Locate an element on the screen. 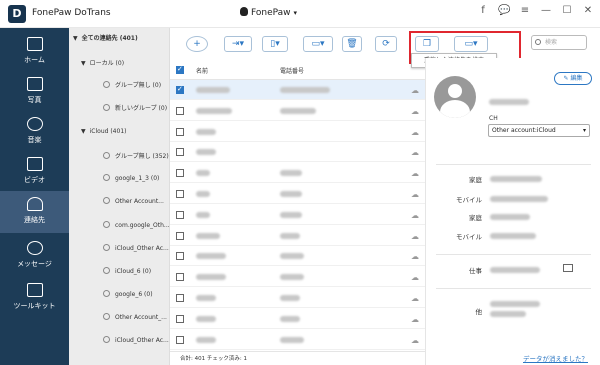 The image size is (600, 365). group-item: iCloud_6 (0) is located at coordinates (127, 271).